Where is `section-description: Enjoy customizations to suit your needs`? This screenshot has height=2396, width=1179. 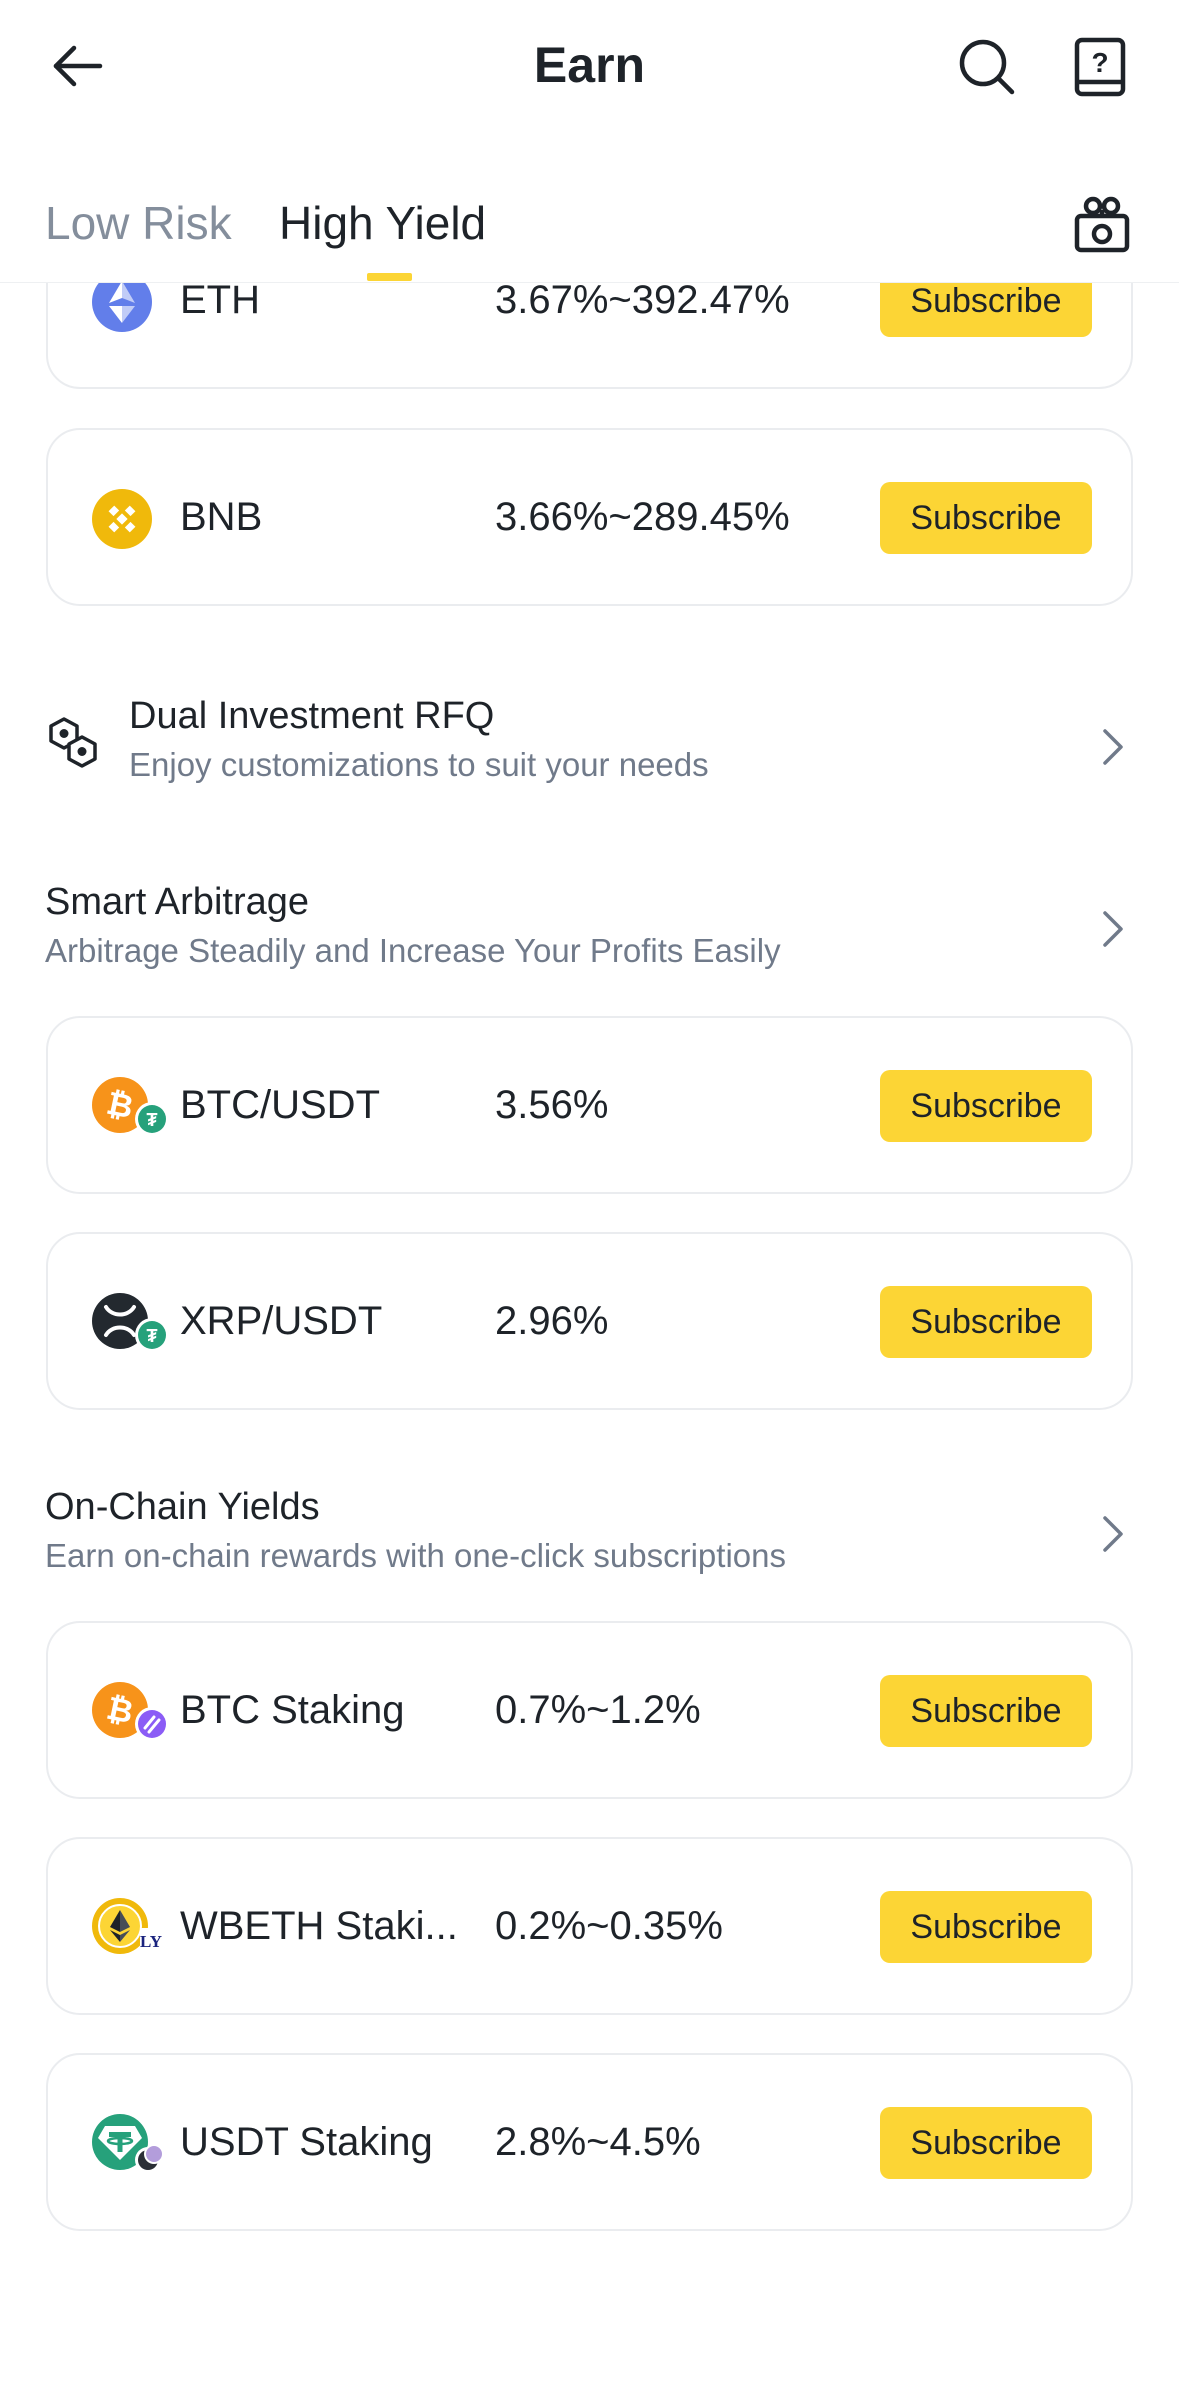 section-description: Enjoy customizations to suit your needs is located at coordinates (419, 764).